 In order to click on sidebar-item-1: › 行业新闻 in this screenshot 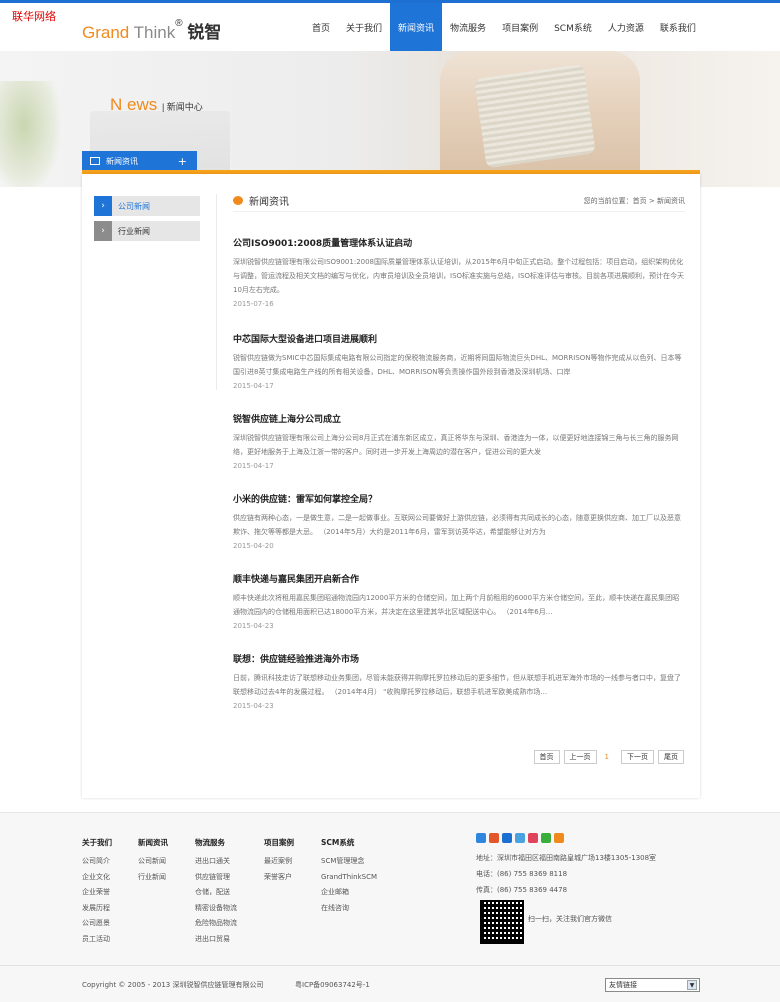, I will do `click(147, 231)`.